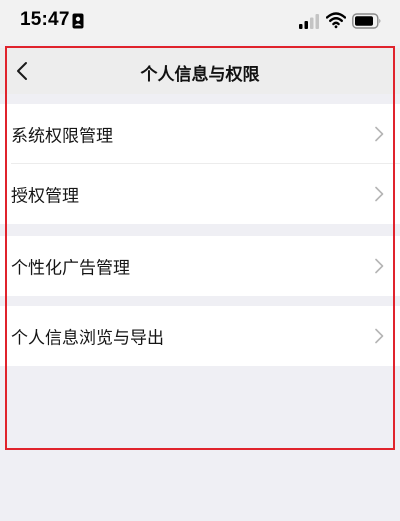 The image size is (400, 521). I want to click on signal-icon, so click(309, 21).